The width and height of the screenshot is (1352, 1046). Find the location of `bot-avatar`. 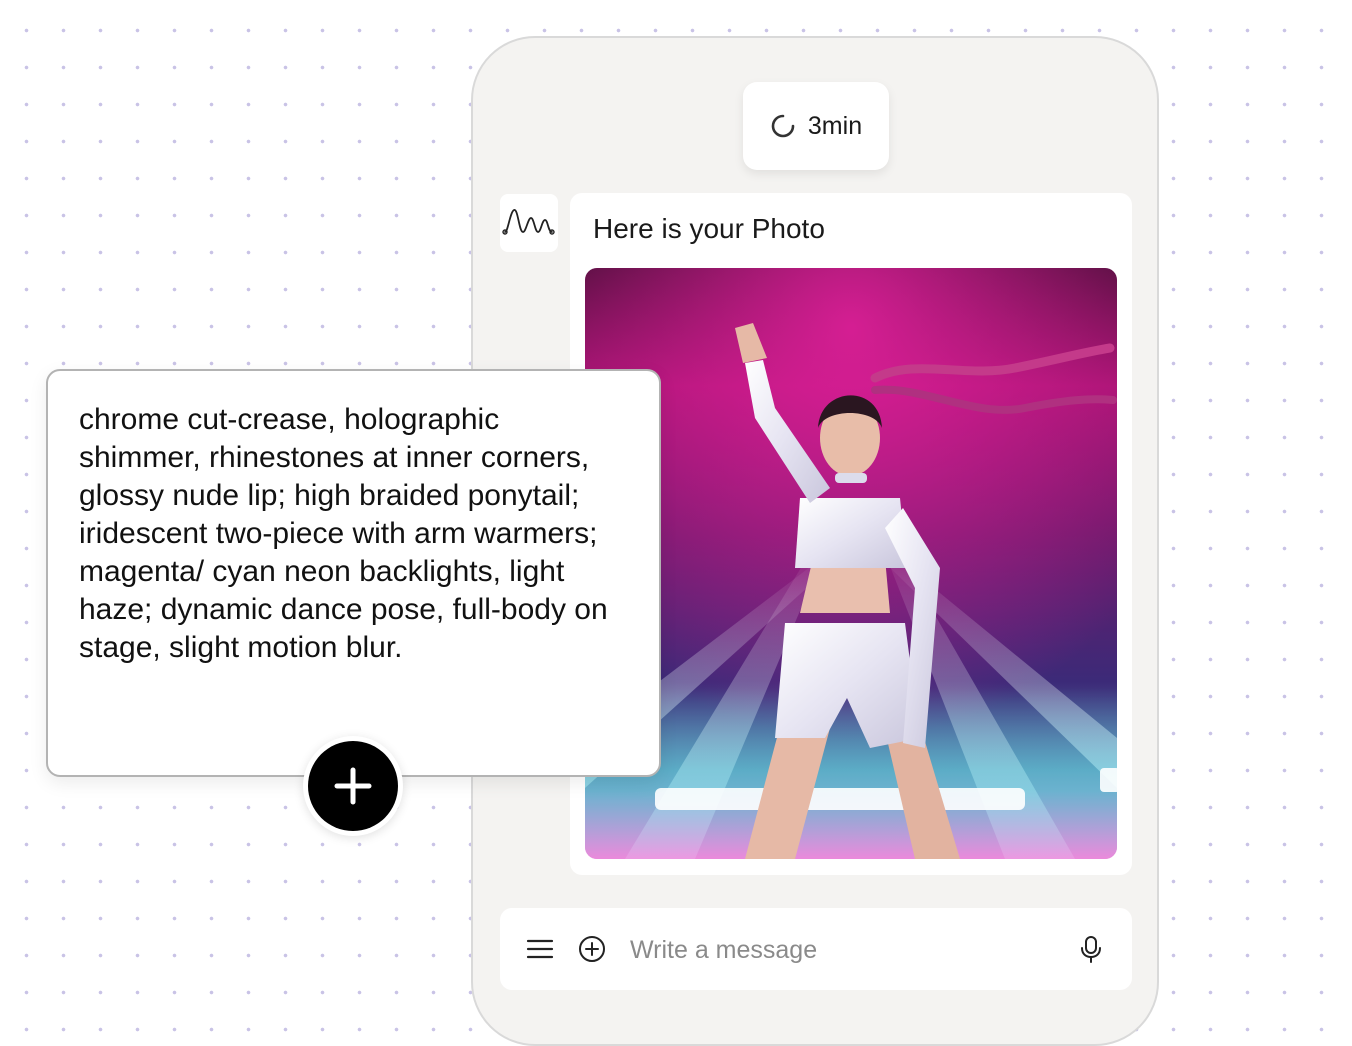

bot-avatar is located at coordinates (529, 223).